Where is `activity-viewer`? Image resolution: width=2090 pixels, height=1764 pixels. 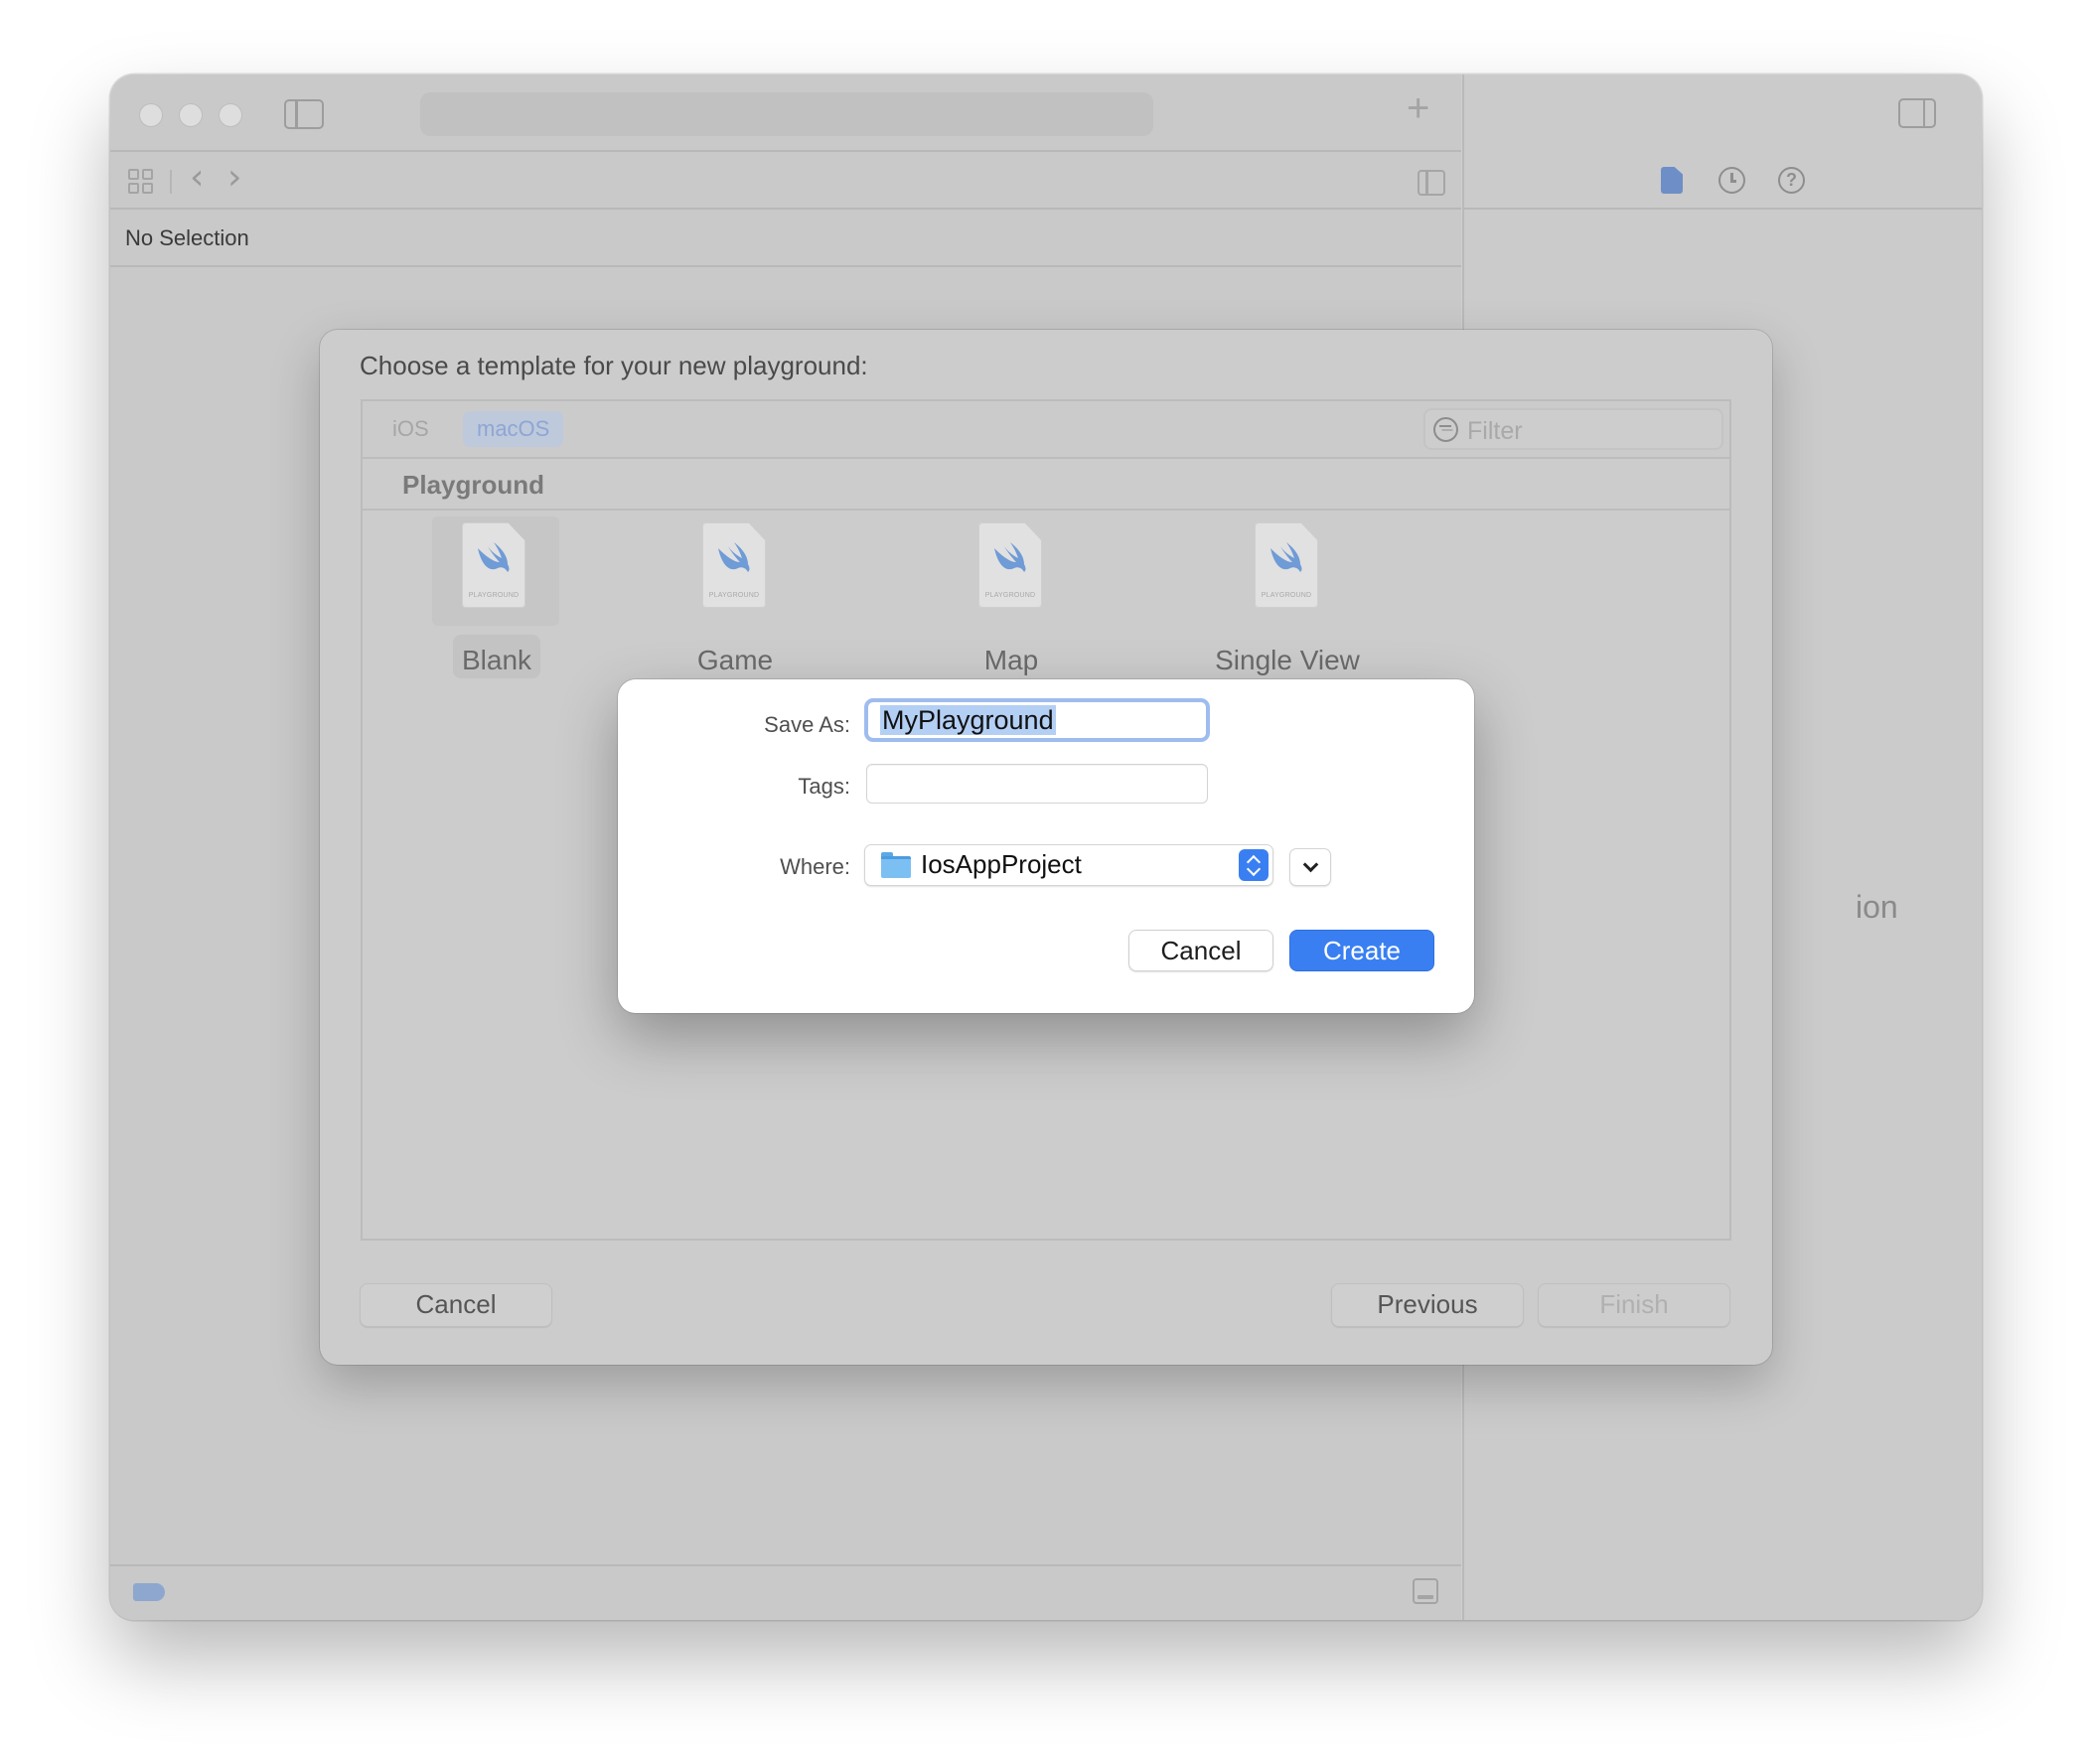 activity-viewer is located at coordinates (786, 114).